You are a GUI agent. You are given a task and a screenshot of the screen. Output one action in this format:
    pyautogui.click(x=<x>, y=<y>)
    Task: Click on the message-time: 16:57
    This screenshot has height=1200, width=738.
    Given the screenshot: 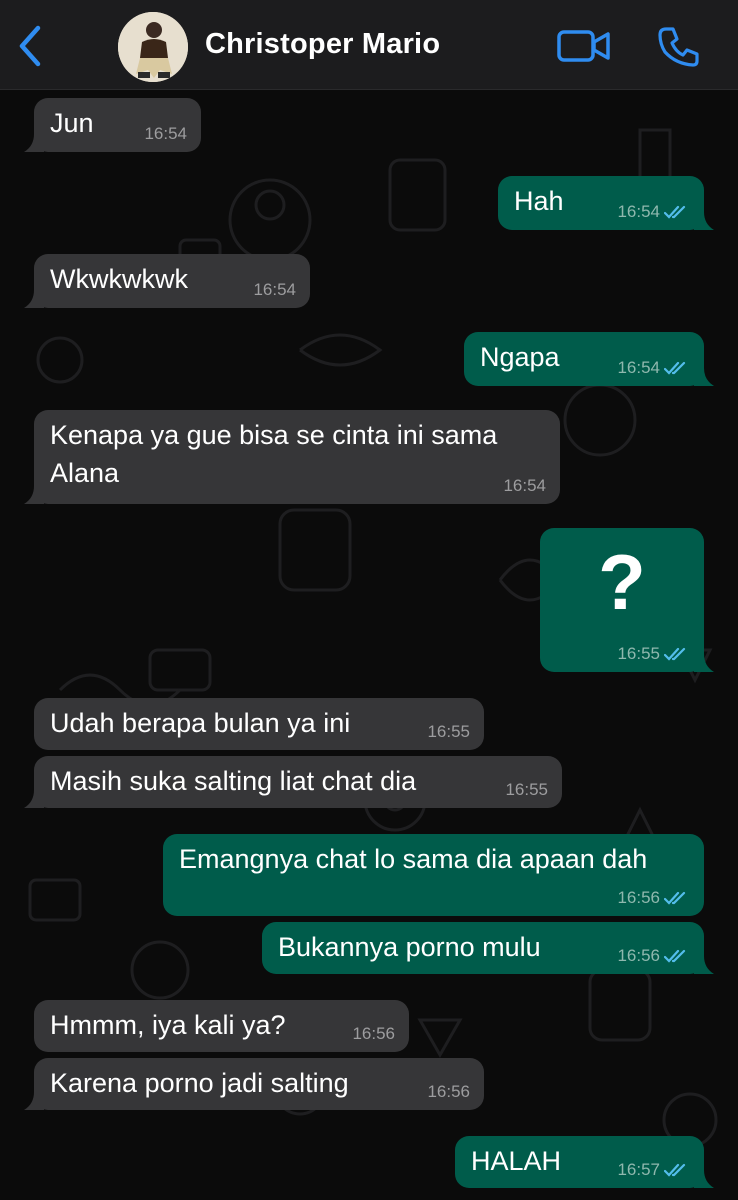 What is the action you would take?
    pyautogui.click(x=638, y=1169)
    